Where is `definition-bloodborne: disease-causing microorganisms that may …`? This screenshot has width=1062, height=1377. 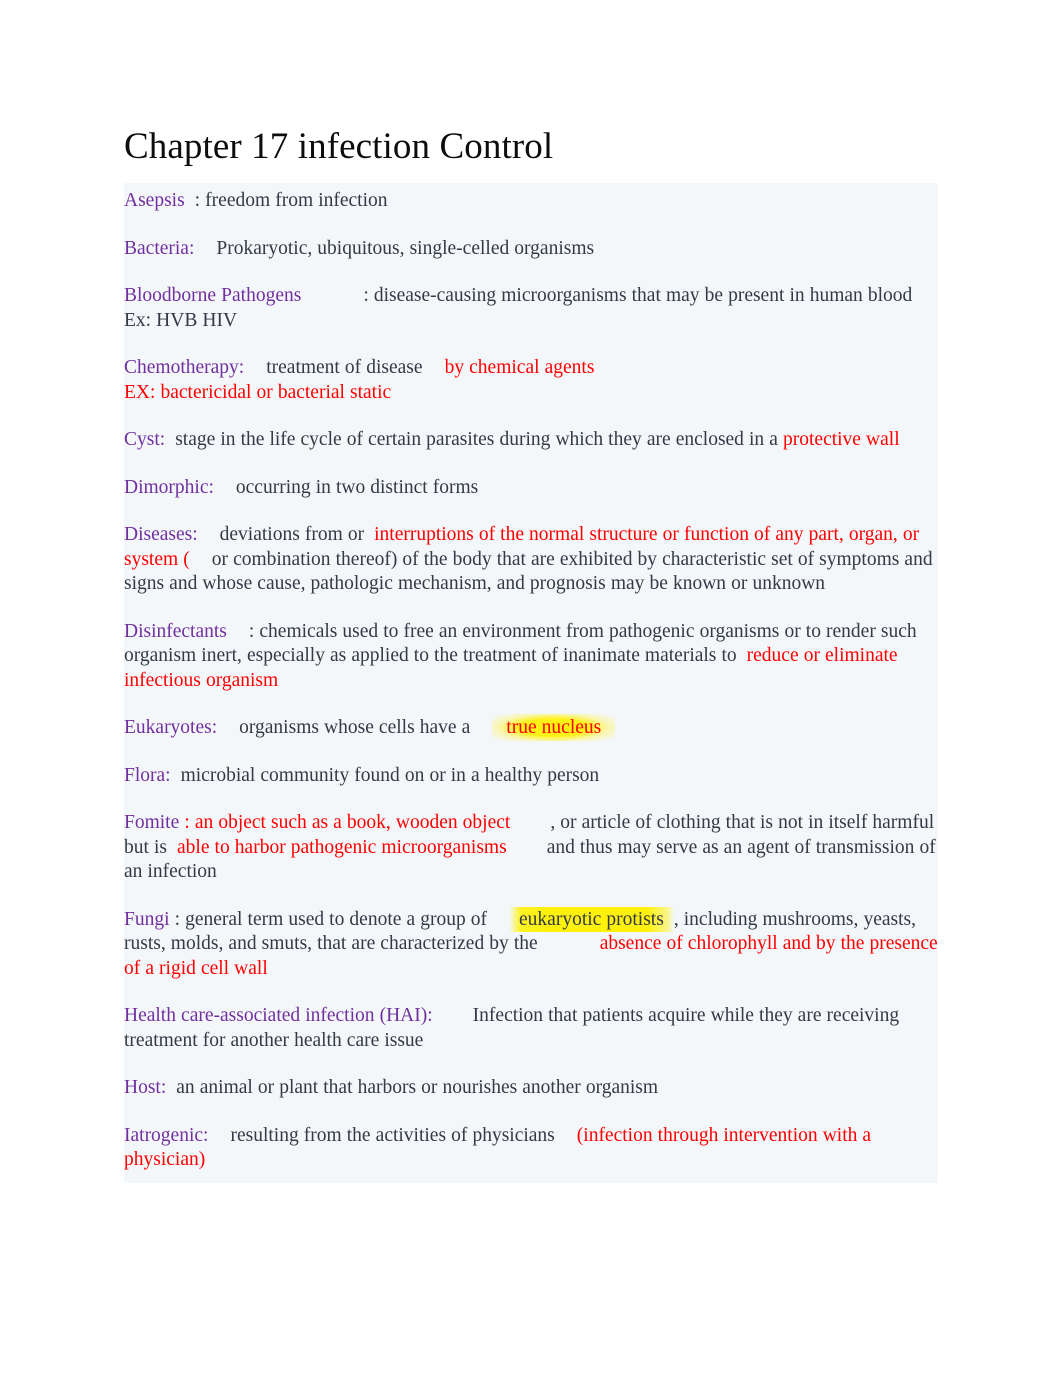 definition-bloodborne: disease-causing microorganisms that may … is located at coordinates (643, 295).